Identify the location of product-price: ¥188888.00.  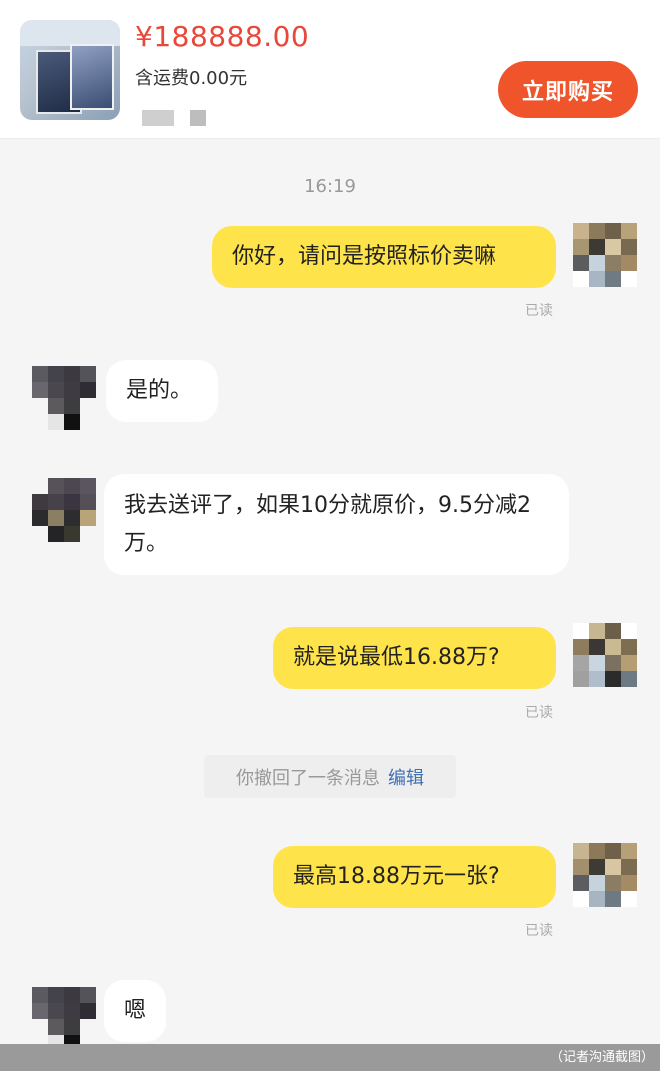
(222, 36).